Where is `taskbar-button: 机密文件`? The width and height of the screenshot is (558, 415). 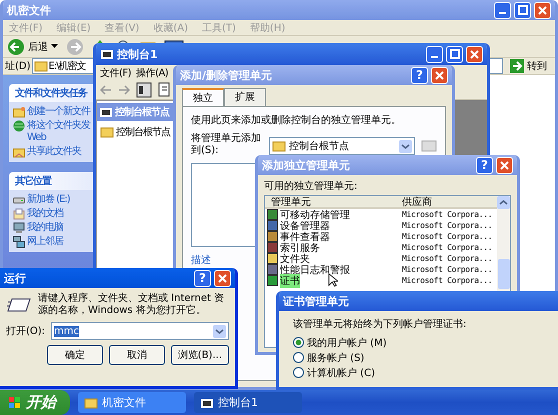
taskbar-button: 机密文件 is located at coordinates (132, 402).